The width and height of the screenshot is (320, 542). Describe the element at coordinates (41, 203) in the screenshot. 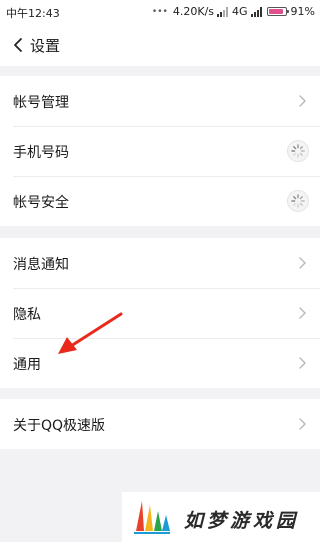

I see `row-label: 帐号安全` at that location.